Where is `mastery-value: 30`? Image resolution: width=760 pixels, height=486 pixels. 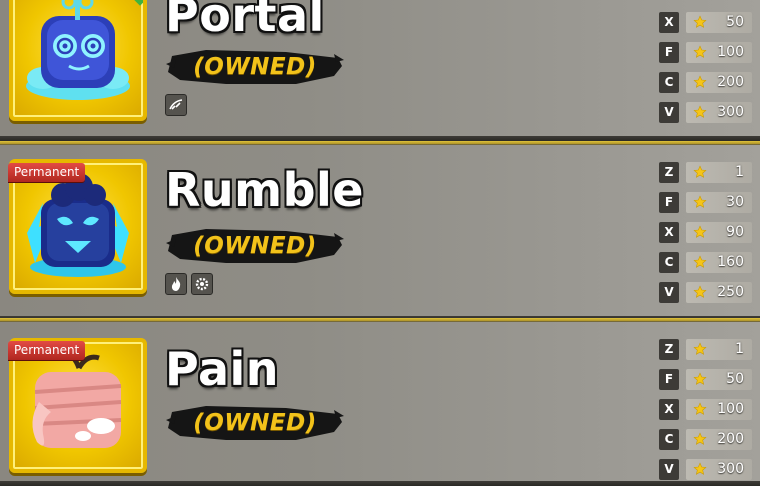
mastery-value: 30 is located at coordinates (735, 202).